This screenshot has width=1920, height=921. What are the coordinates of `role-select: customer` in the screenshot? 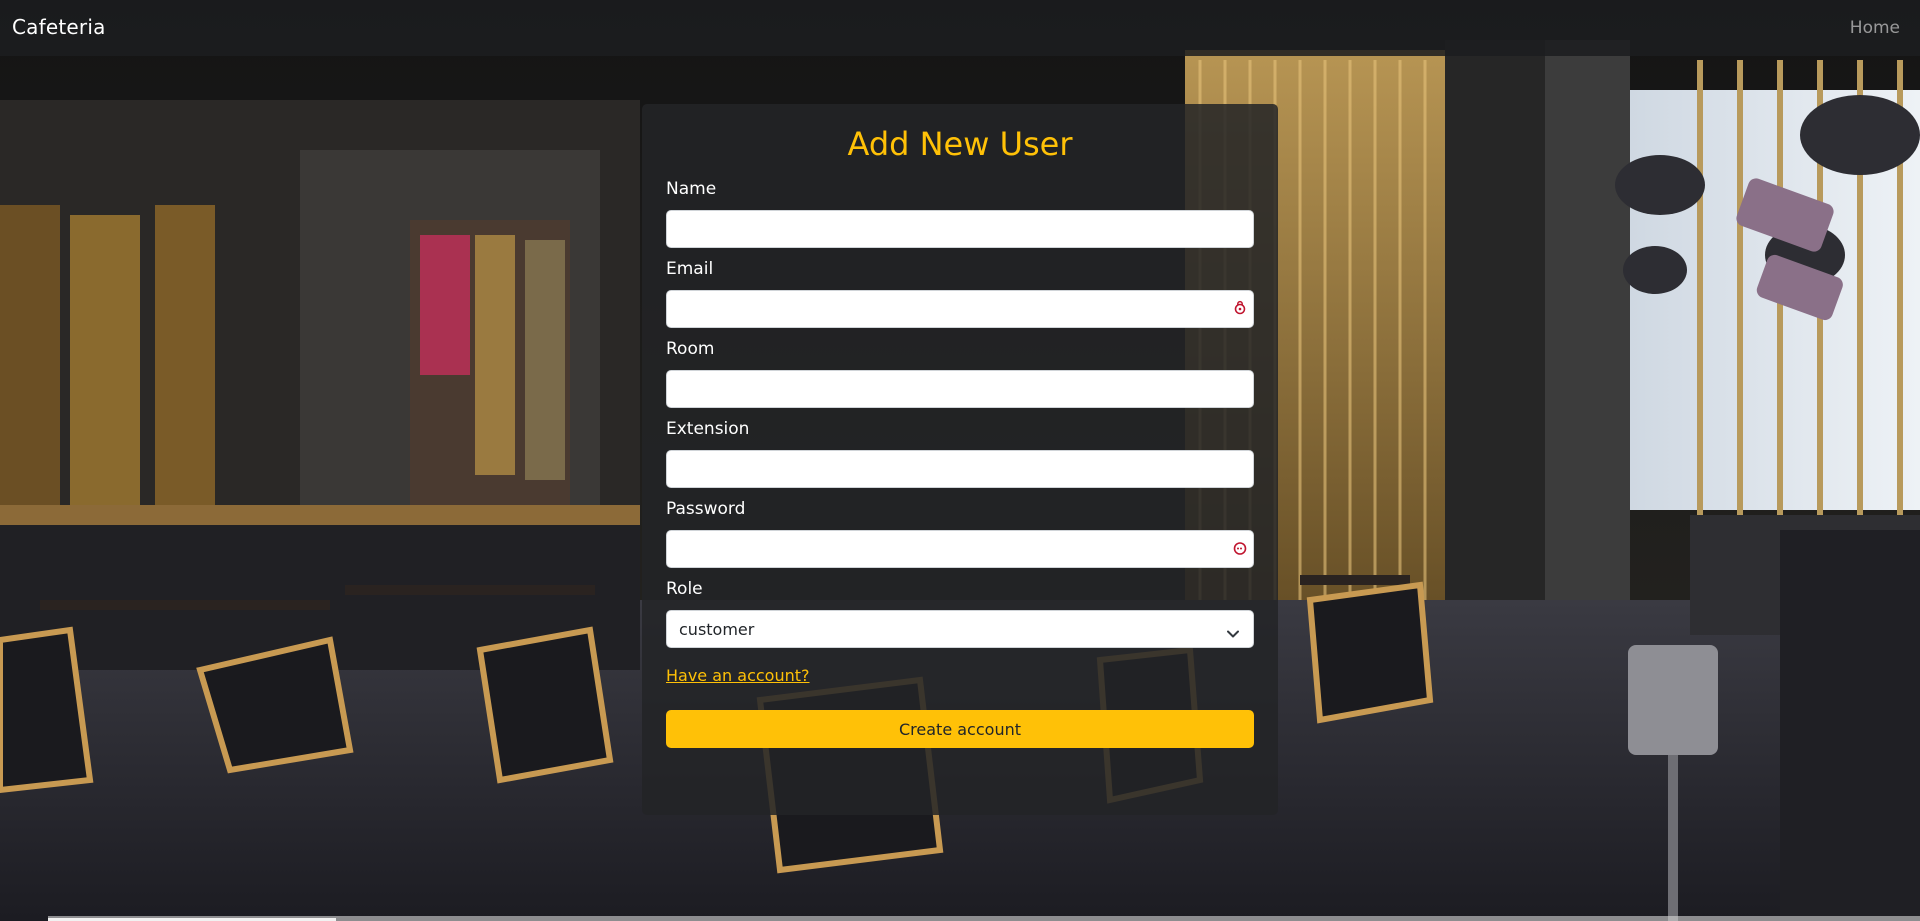 It's located at (960, 629).